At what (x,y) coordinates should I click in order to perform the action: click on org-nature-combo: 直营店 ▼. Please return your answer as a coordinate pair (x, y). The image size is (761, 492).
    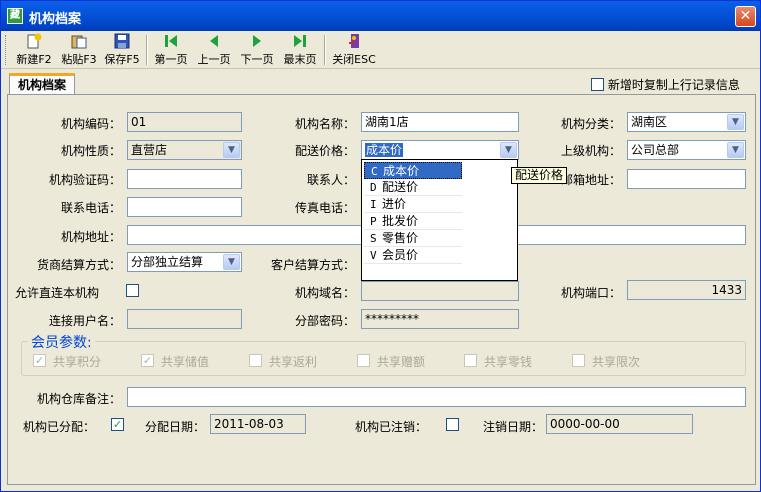
    Looking at the image, I should click on (184, 150).